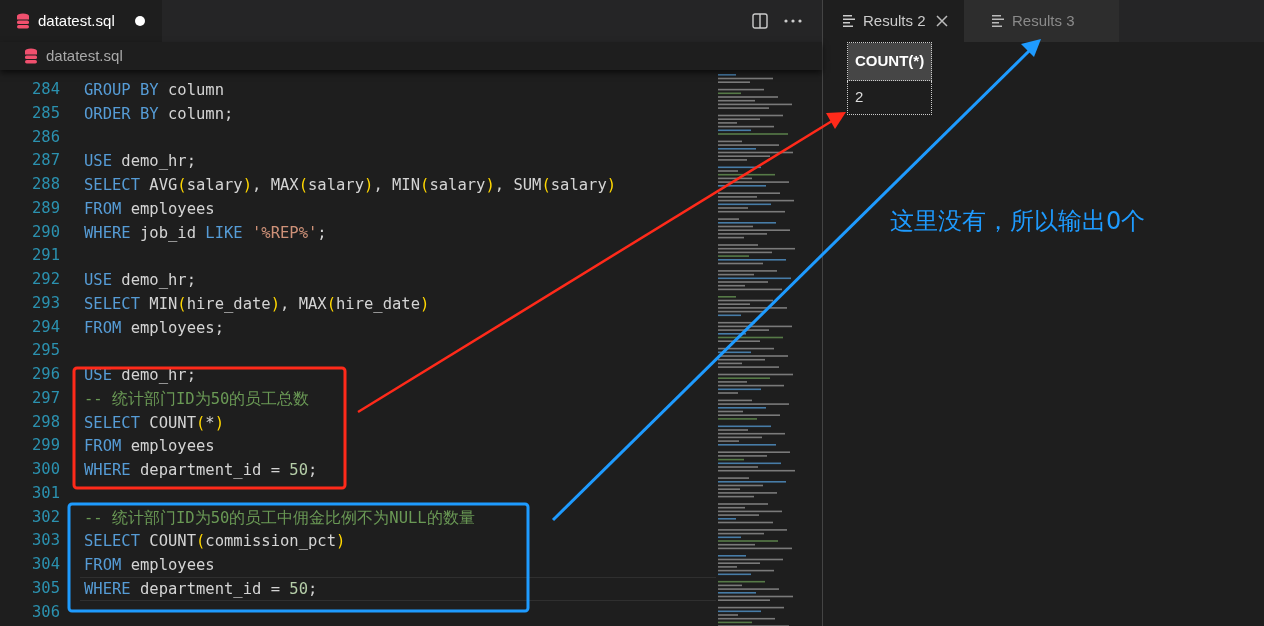 This screenshot has height=626, width=1264. Describe the element at coordinates (45, 279) in the screenshot. I see `line-number: 292` at that location.